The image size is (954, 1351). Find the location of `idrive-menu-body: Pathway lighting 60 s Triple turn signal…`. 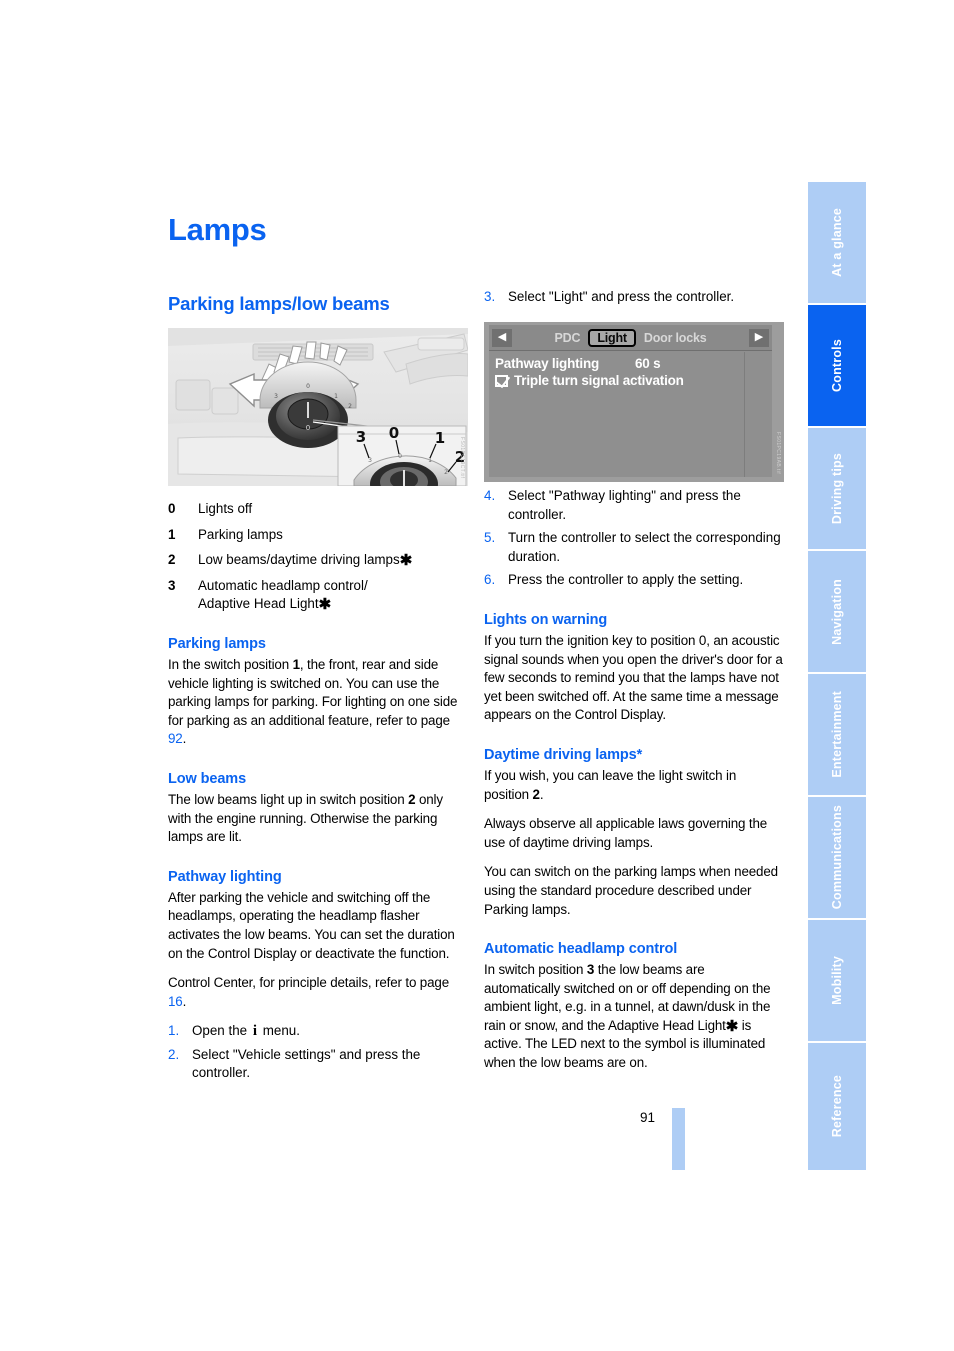

idrive-menu-body: Pathway lighting 60 s Triple turn signal… is located at coordinates (630, 369).